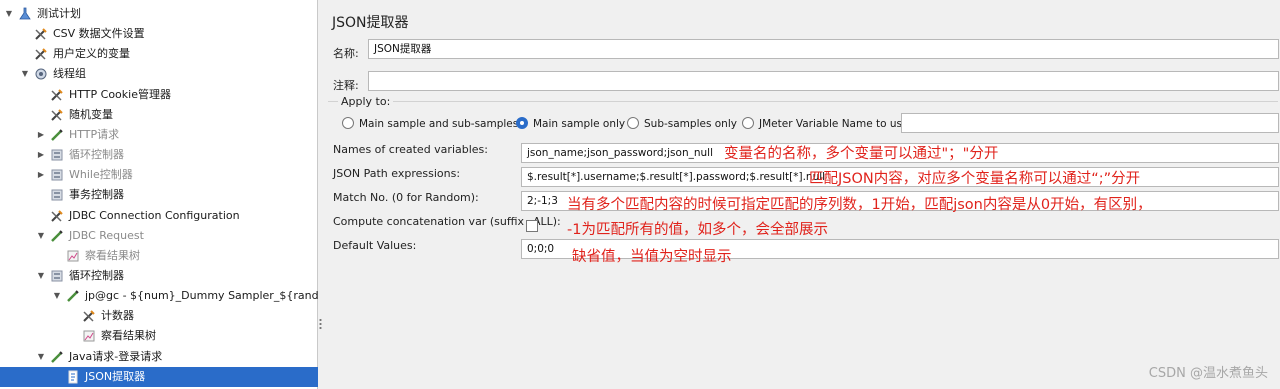 The width and height of the screenshot is (1280, 389). I want to click on radio-main-and-sub: Main sample and sub-samples, so click(430, 124).